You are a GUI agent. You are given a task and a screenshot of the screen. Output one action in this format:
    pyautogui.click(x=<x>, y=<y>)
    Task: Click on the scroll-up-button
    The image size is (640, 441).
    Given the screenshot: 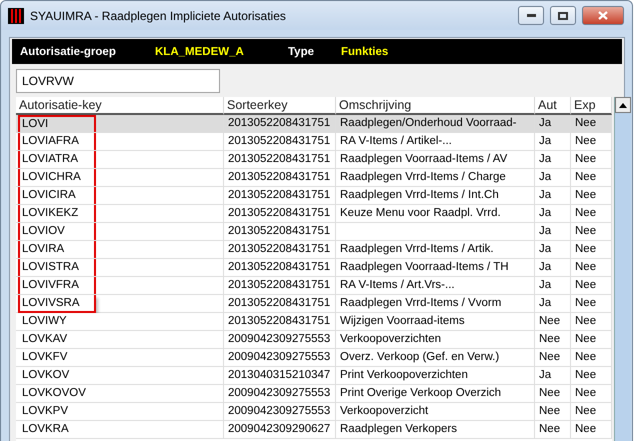 What is the action you would take?
    pyautogui.click(x=623, y=105)
    